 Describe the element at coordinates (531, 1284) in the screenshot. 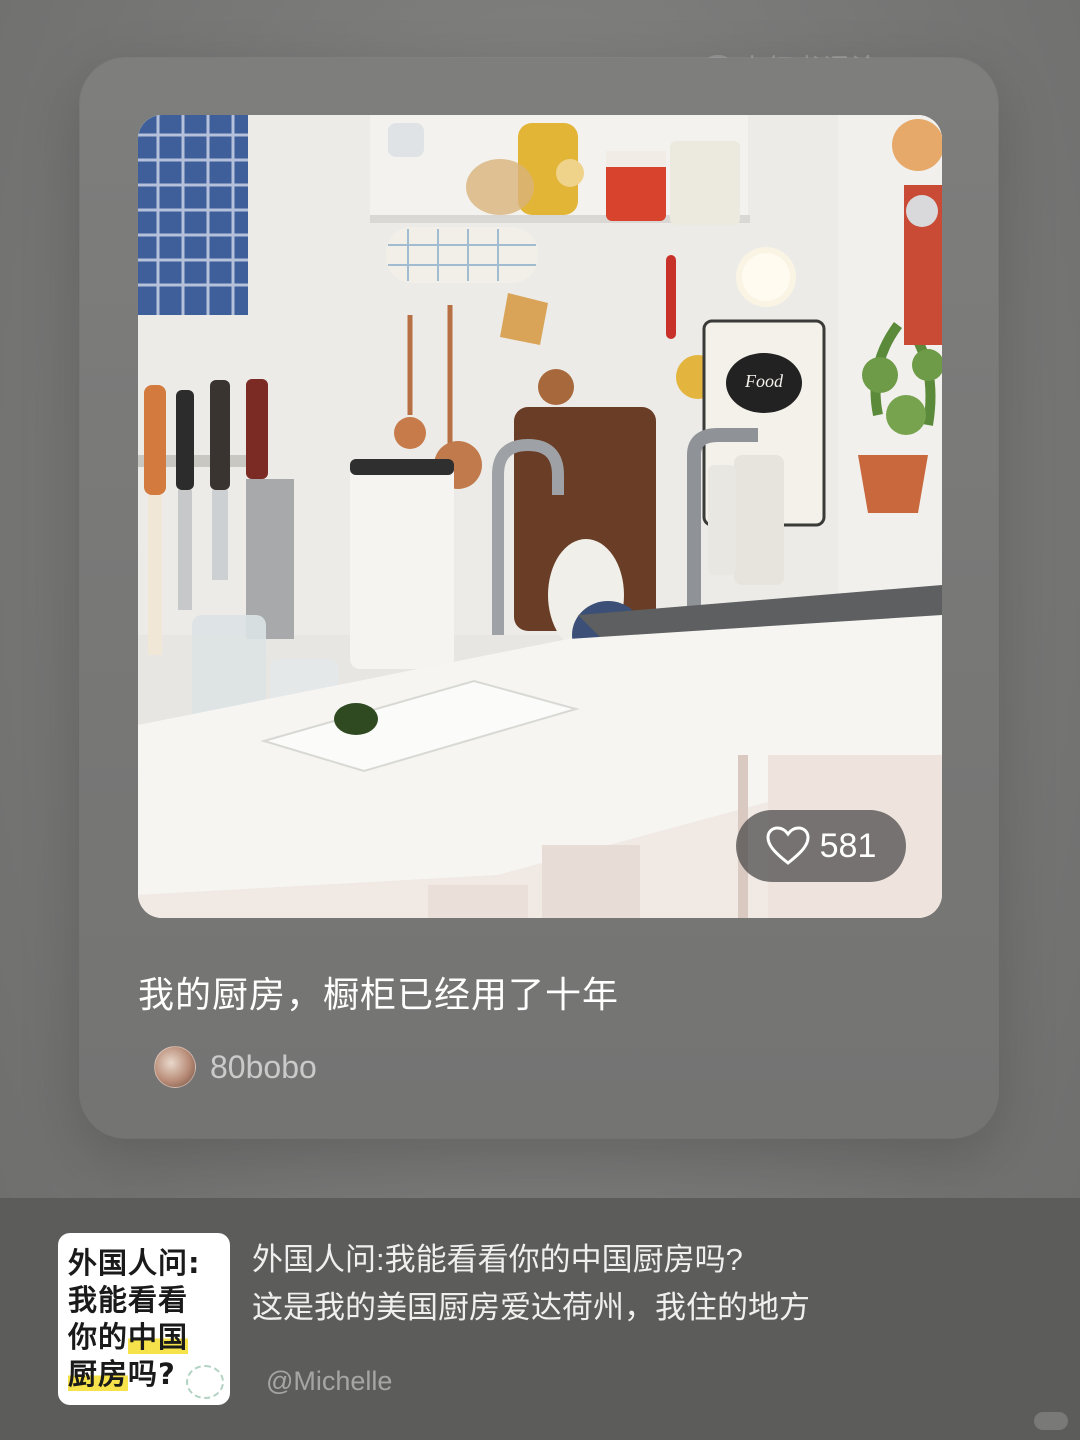

I see `source-description: 外国人问:我能看看你的中国厨房吗? 这是我的美国厨房爱达荷州，我住的地方` at that location.